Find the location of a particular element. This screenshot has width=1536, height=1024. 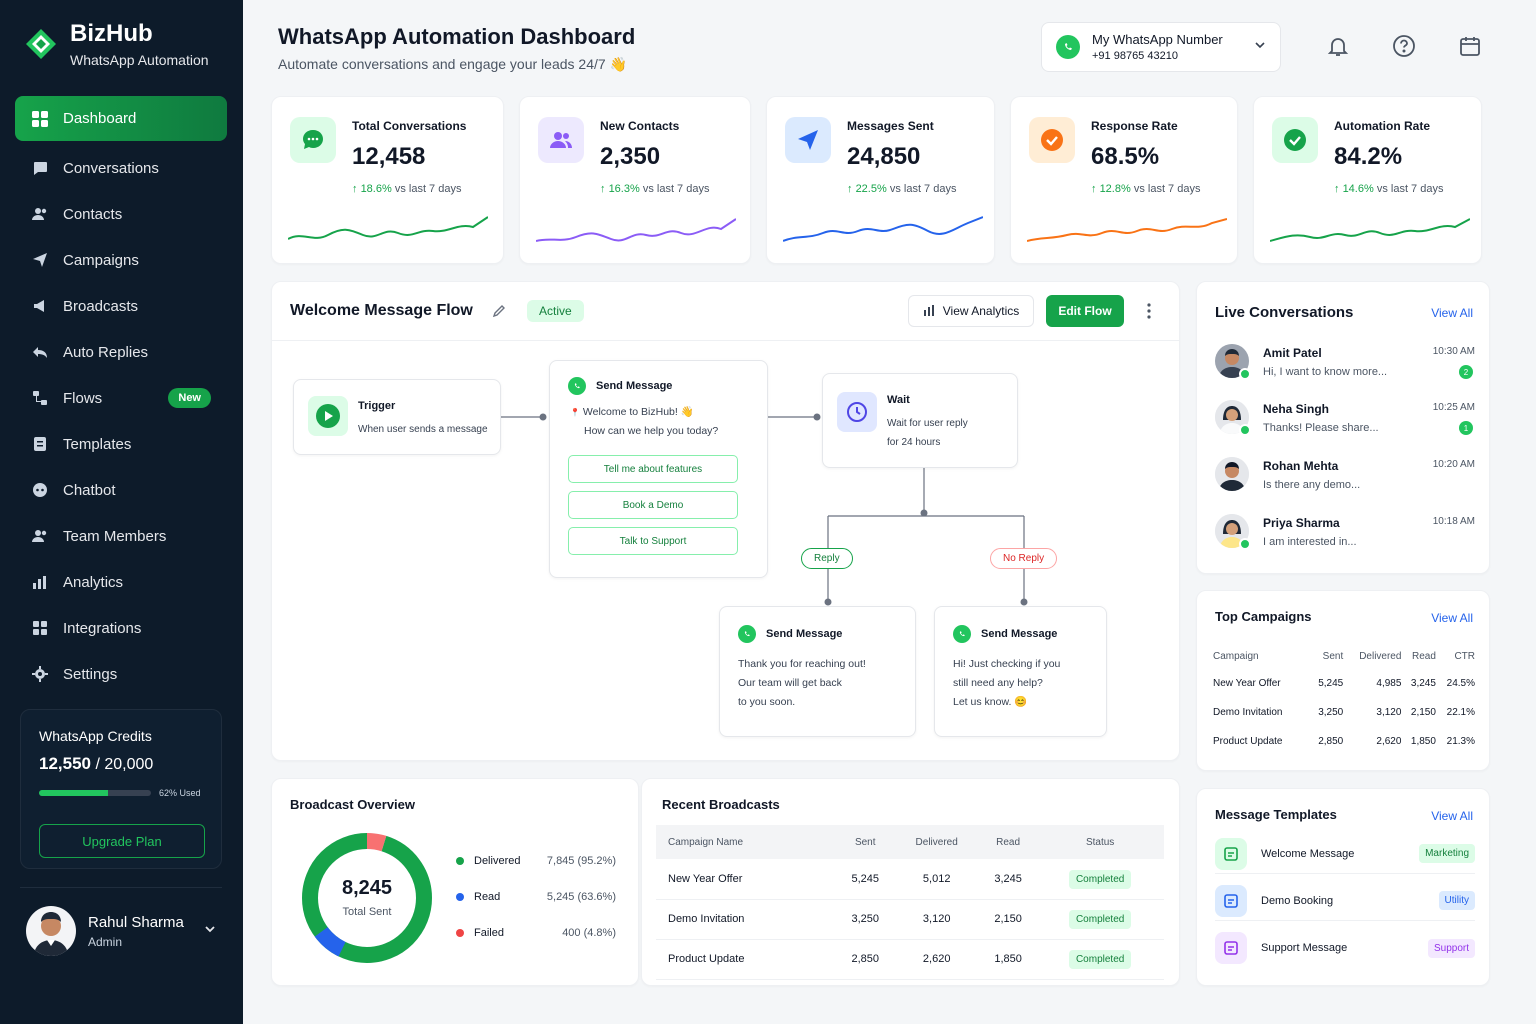

calendar-icon is located at coordinates (1470, 46).